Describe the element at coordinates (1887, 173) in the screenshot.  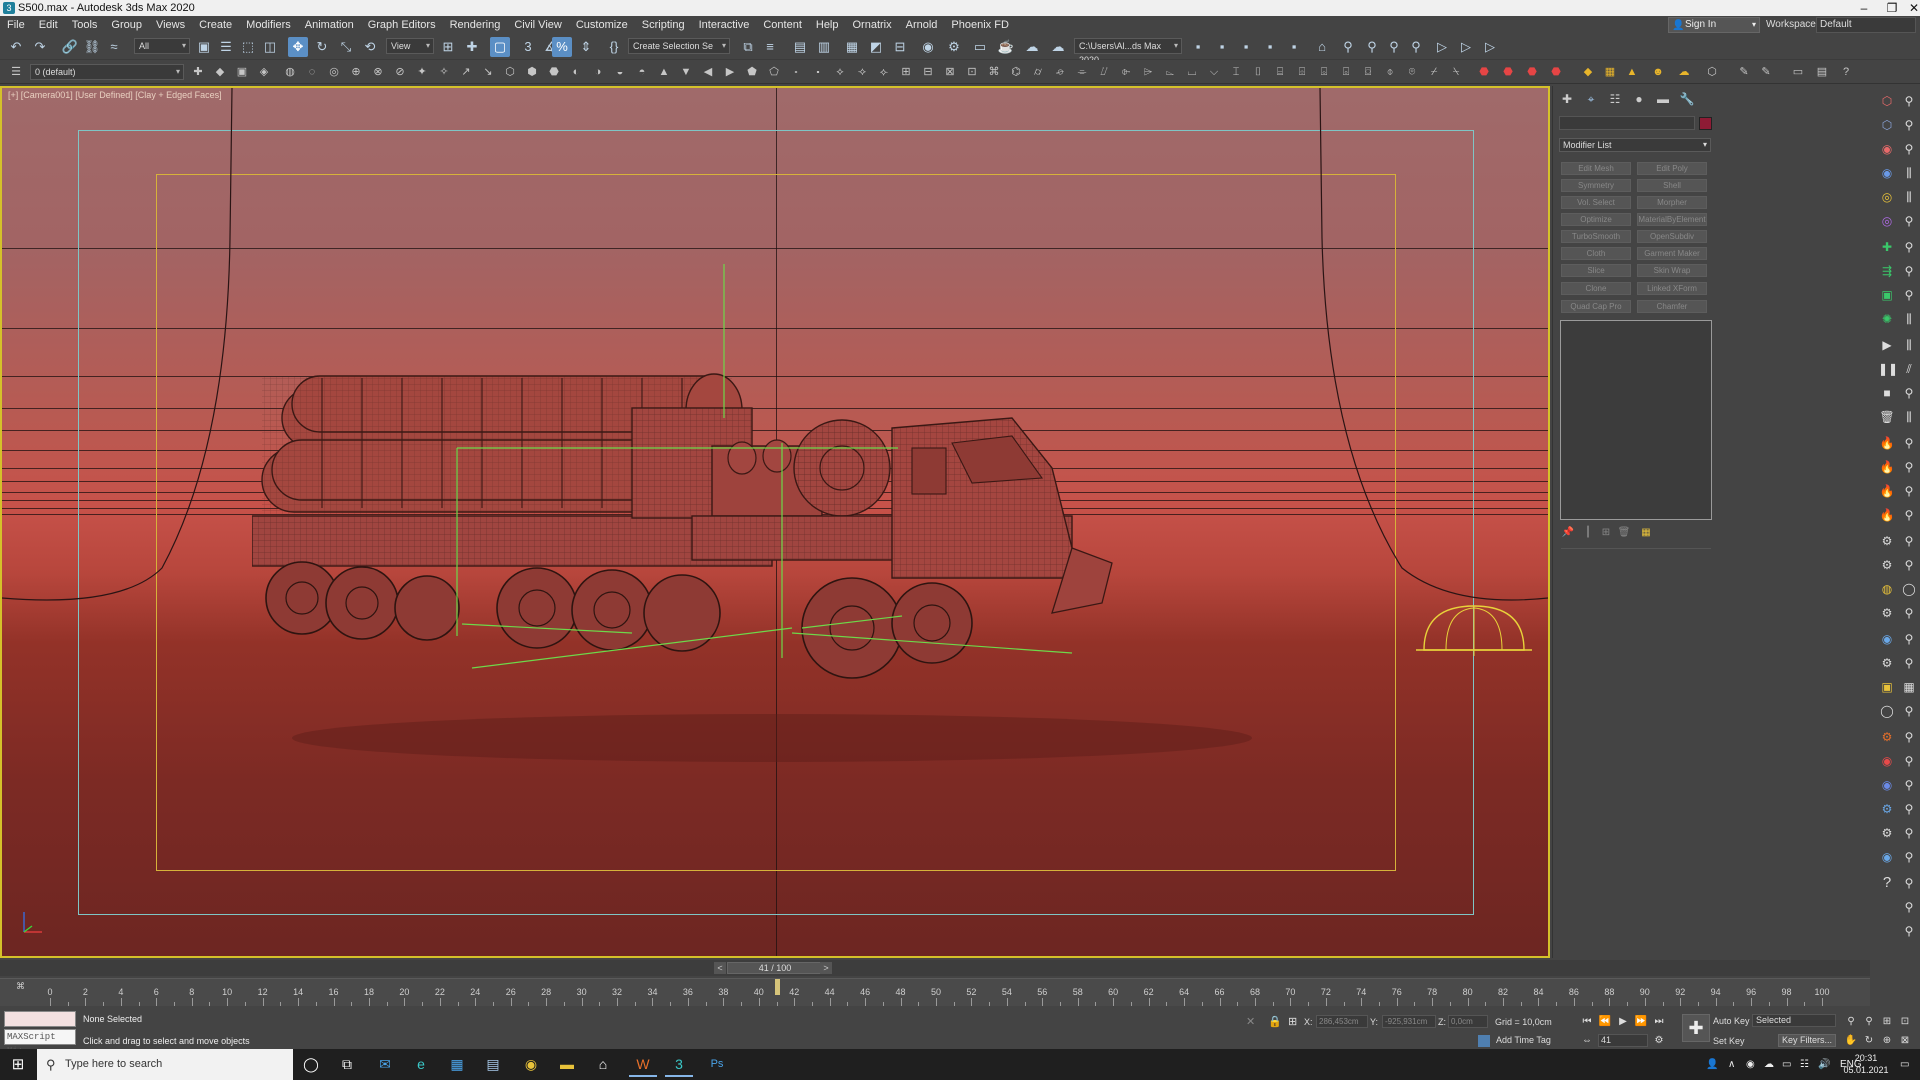
I see `strip-icon-7: ◉` at that location.